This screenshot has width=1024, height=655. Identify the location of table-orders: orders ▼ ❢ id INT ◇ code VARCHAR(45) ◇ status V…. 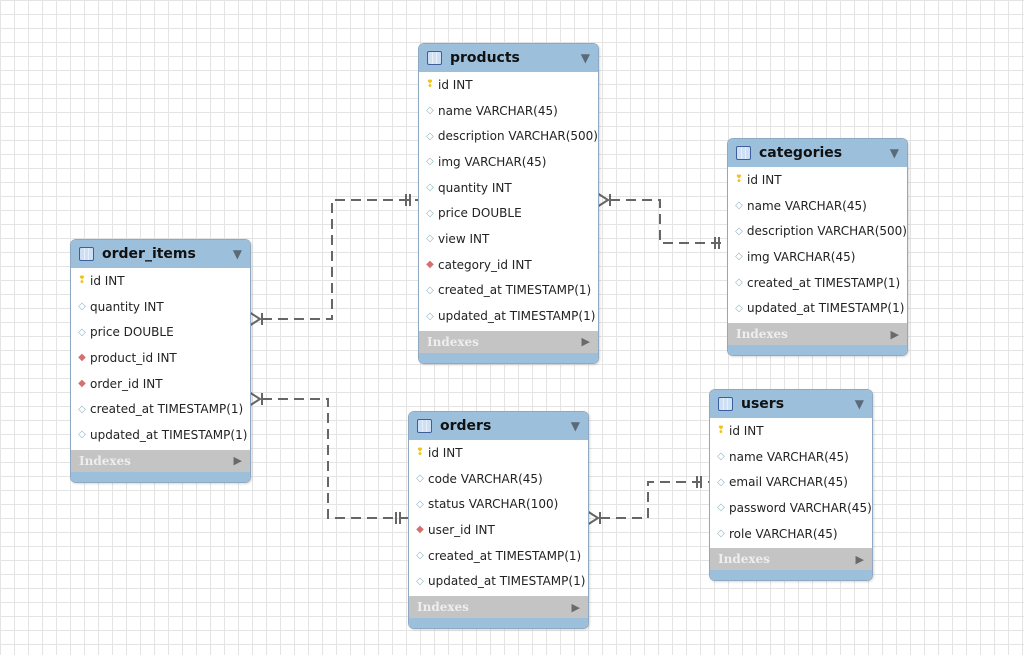
(498, 520).